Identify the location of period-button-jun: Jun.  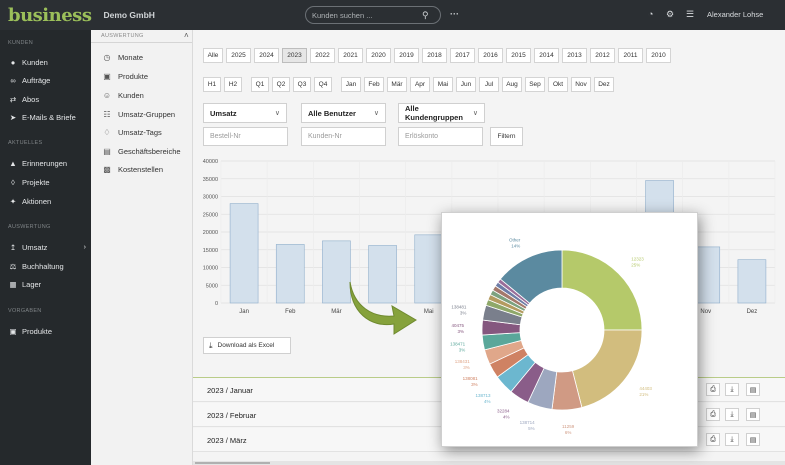
(466, 84).